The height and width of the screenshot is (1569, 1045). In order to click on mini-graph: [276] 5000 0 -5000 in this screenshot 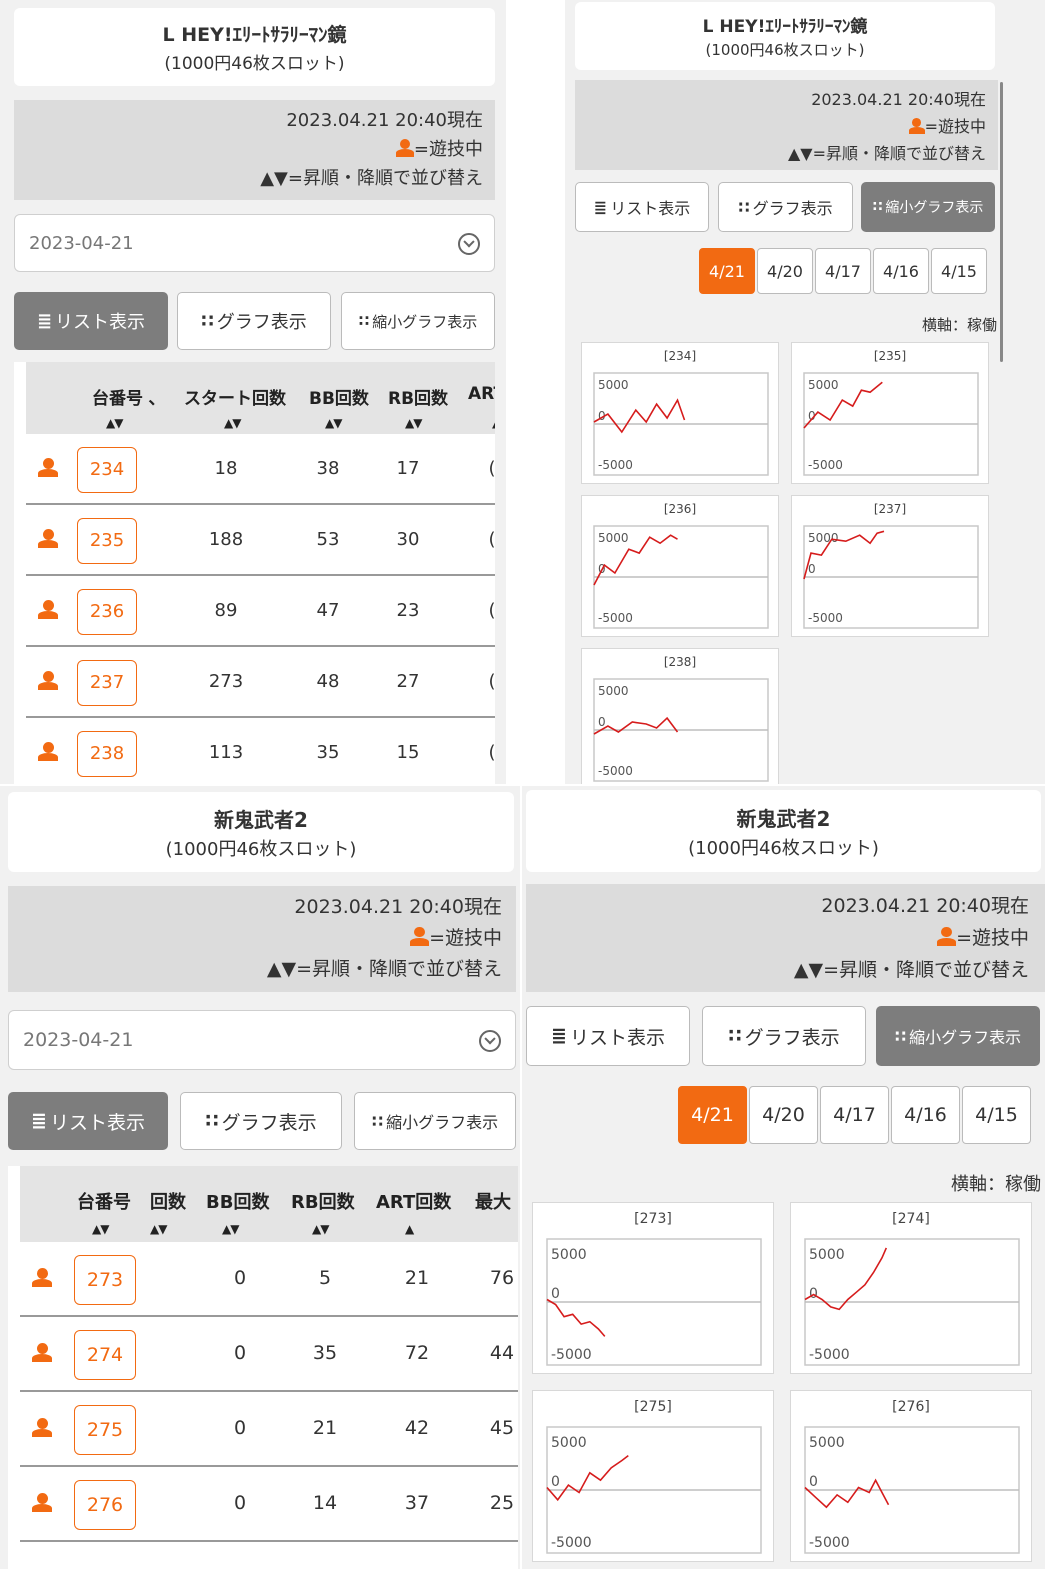, I will do `click(911, 1476)`.